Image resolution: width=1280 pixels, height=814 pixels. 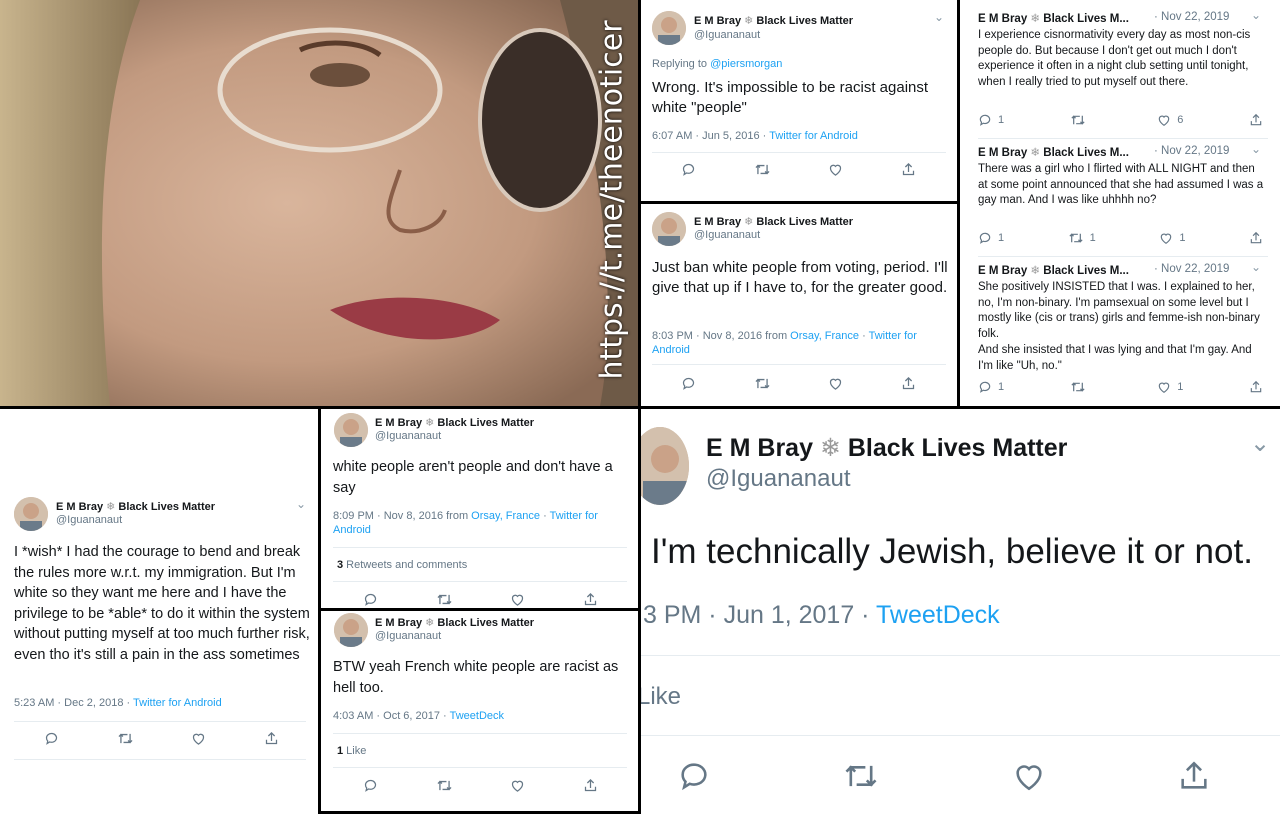 I want to click on retweet-summary: 3 Retweets and comments, so click(x=402, y=565).